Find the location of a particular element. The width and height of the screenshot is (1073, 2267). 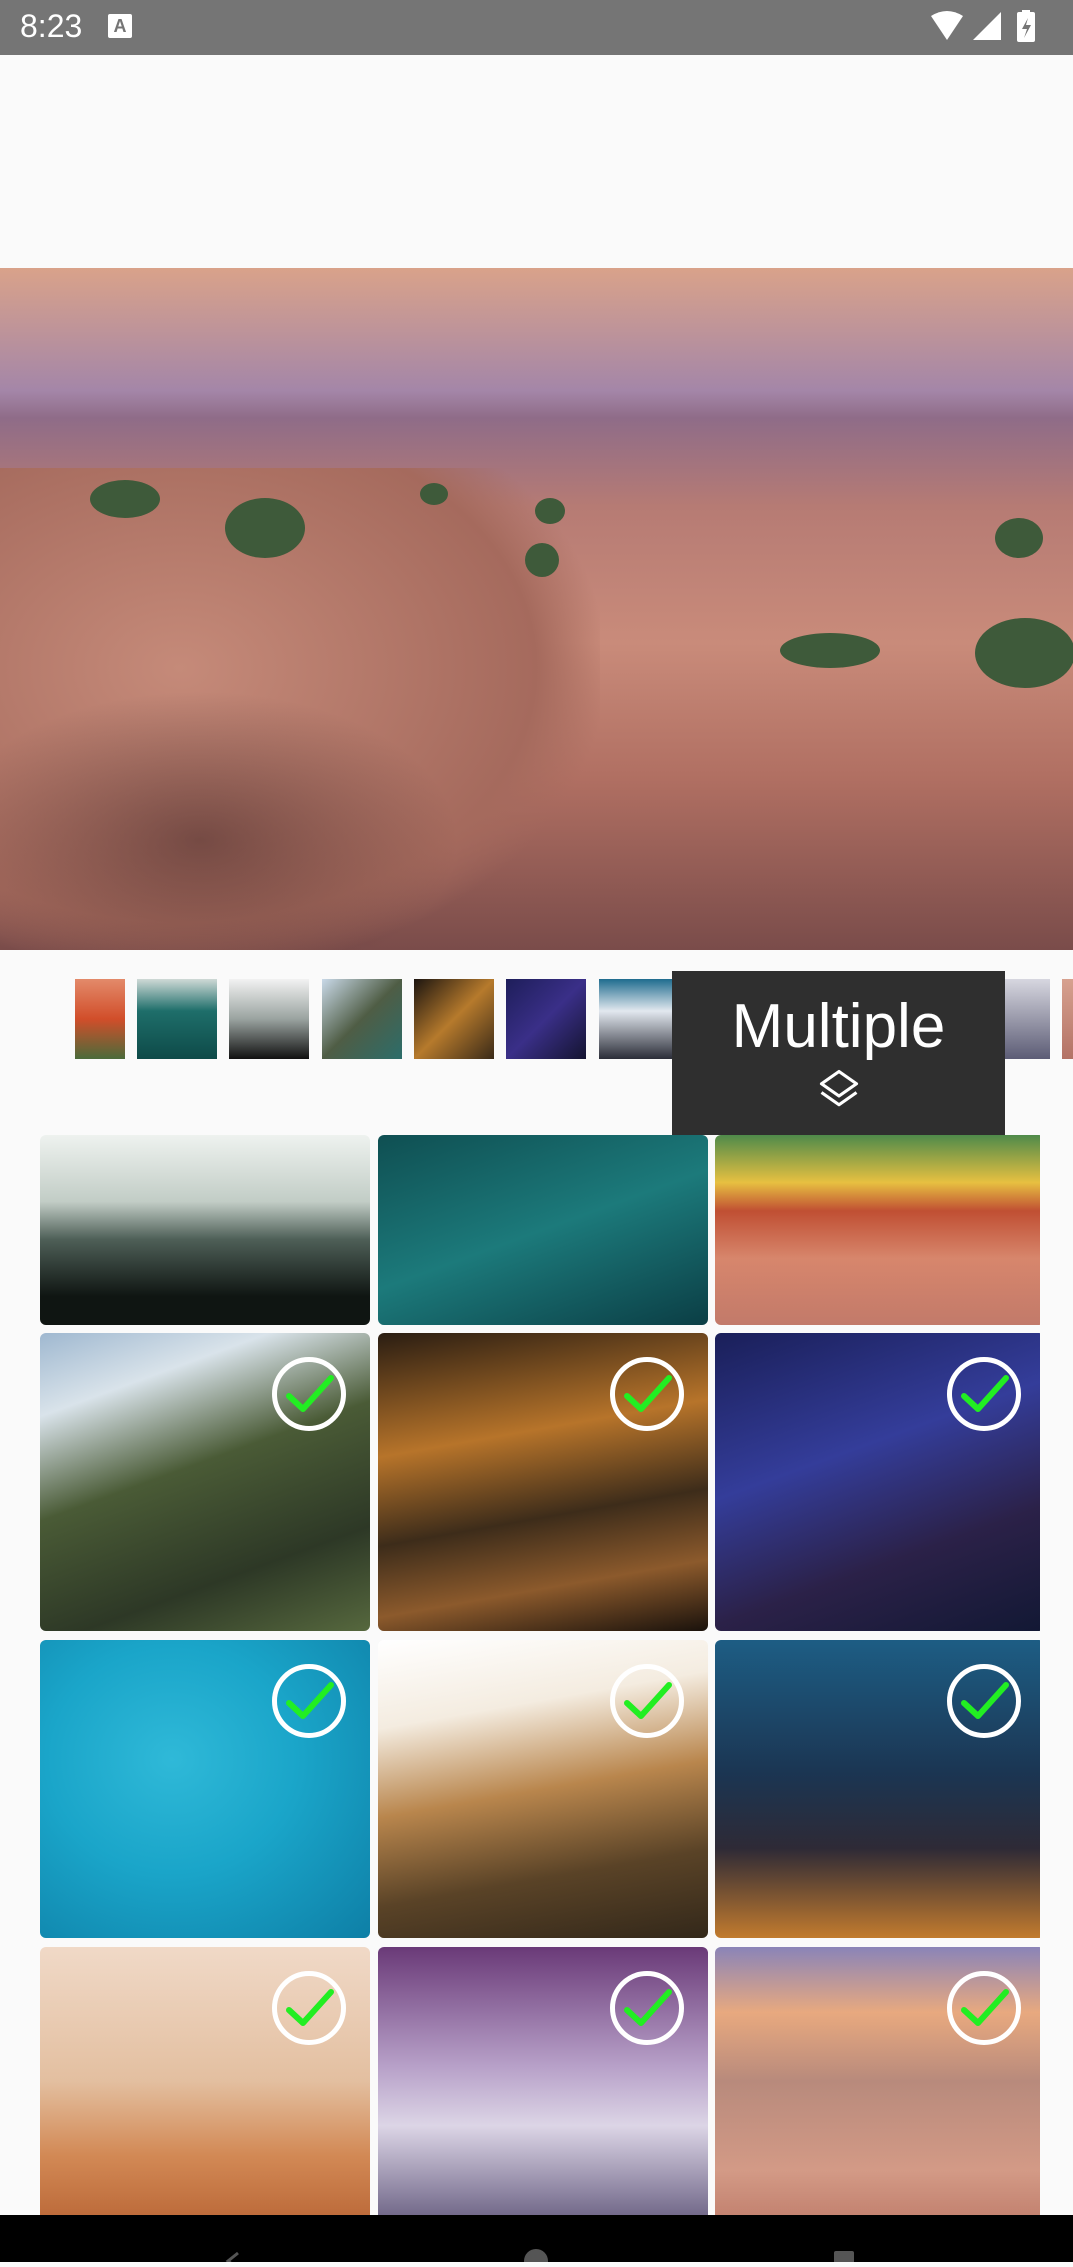

recents-nav-icon is located at coordinates (844, 2259).